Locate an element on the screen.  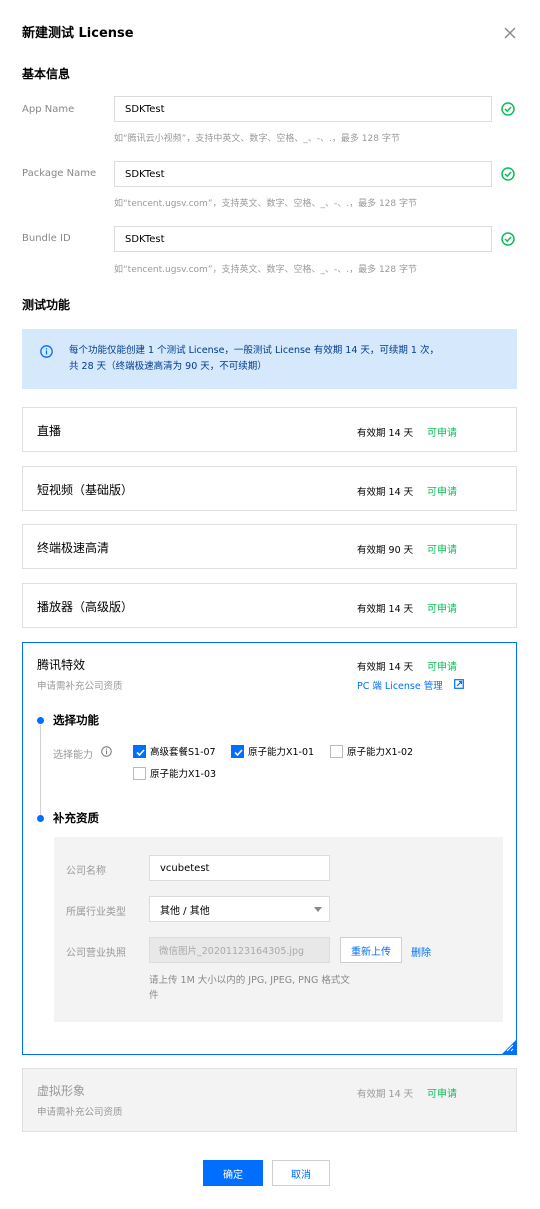
feature-card-live: 直播 有效期 14 天 可申请 is located at coordinates (269, 429).